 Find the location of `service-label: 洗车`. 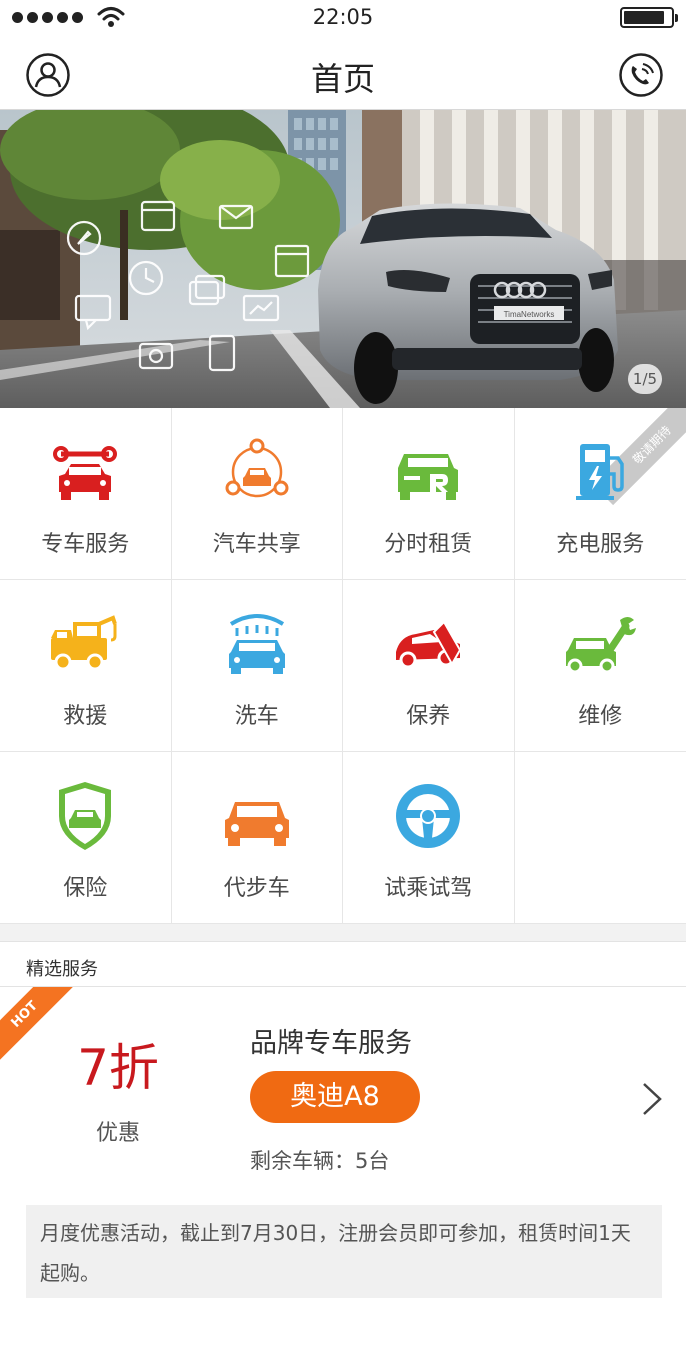

service-label: 洗车 is located at coordinates (256, 716).